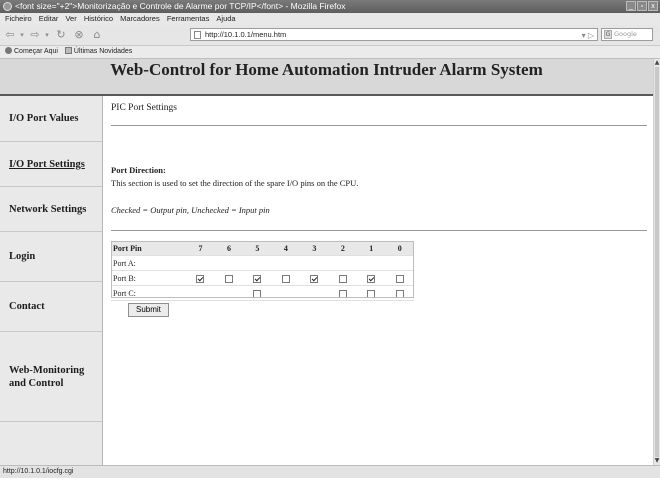  What do you see at coordinates (343, 248) in the screenshot?
I see `column-header-pin: 2` at bounding box center [343, 248].